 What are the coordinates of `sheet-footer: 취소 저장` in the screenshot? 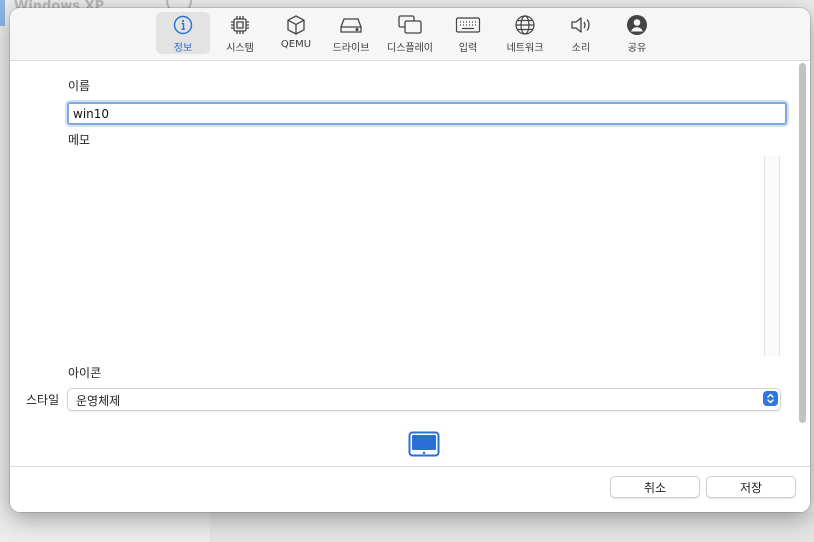 It's located at (410, 489).